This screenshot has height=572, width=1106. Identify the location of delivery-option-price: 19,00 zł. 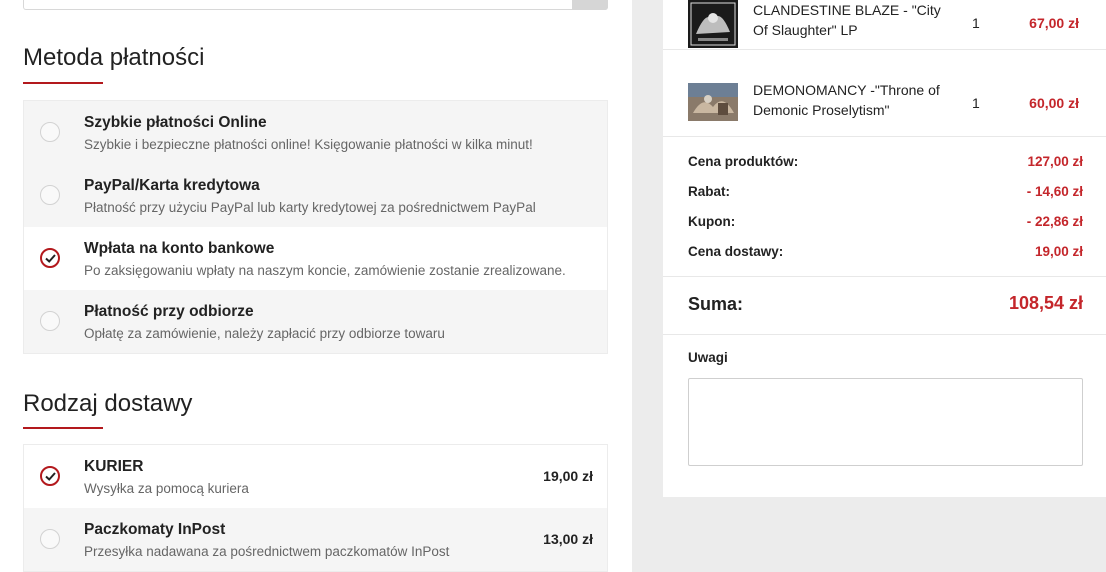
(568, 476).